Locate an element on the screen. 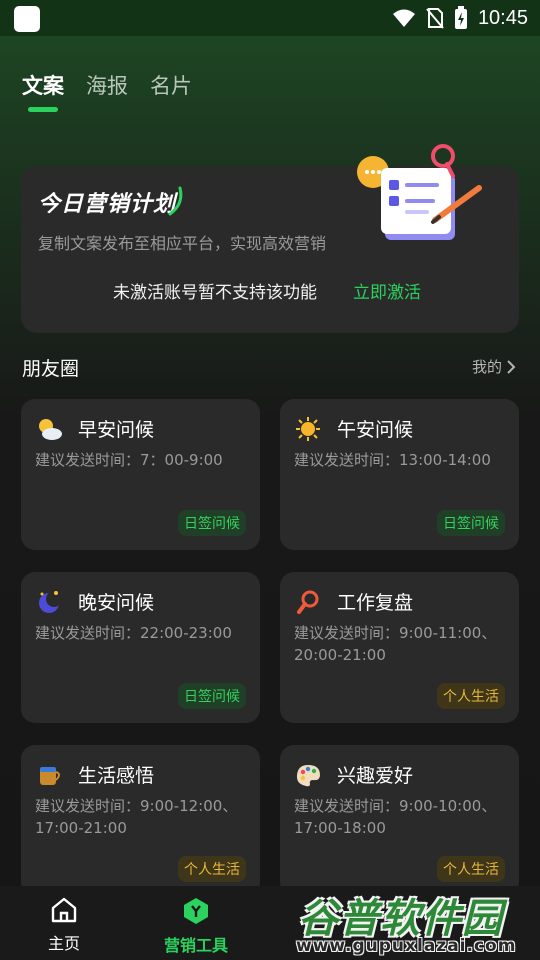 This screenshot has width=540, height=960. nav-label: 营销工具 is located at coordinates (196, 945).